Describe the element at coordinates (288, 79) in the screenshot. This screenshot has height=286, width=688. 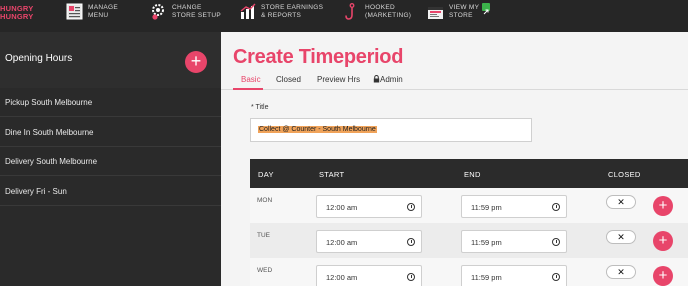
I see `tab-closed: Closed` at that location.